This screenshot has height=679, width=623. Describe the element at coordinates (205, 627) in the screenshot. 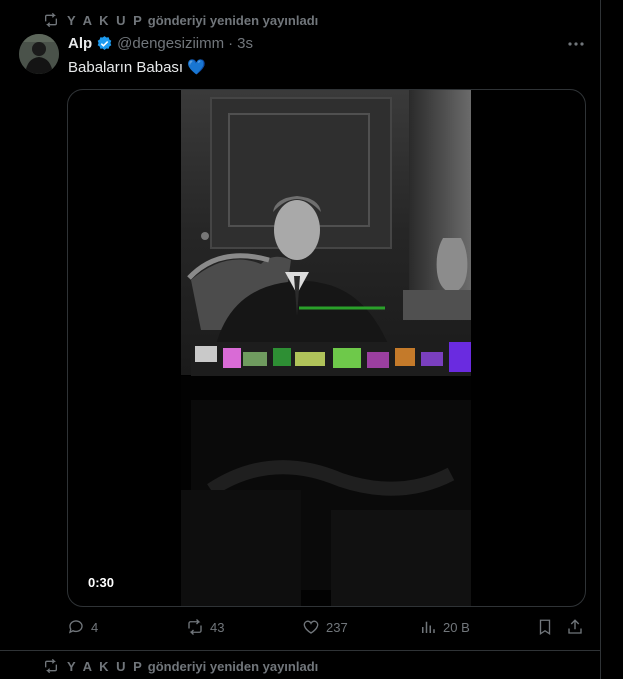

I see `retweet-button: 43` at that location.